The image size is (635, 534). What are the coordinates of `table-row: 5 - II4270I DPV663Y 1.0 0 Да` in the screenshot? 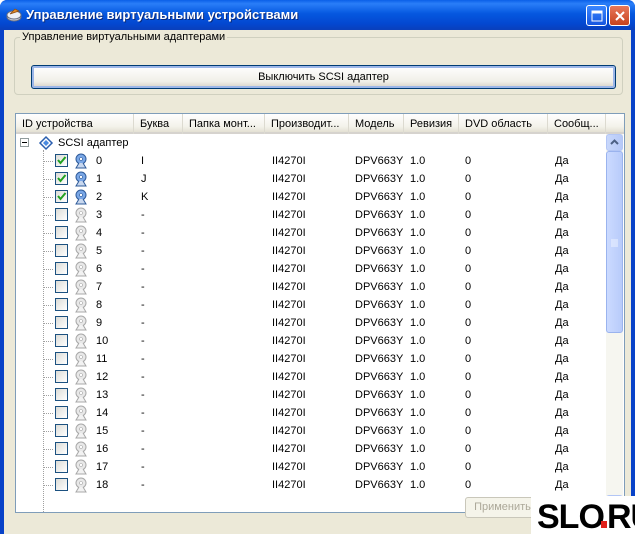 It's located at (311, 251).